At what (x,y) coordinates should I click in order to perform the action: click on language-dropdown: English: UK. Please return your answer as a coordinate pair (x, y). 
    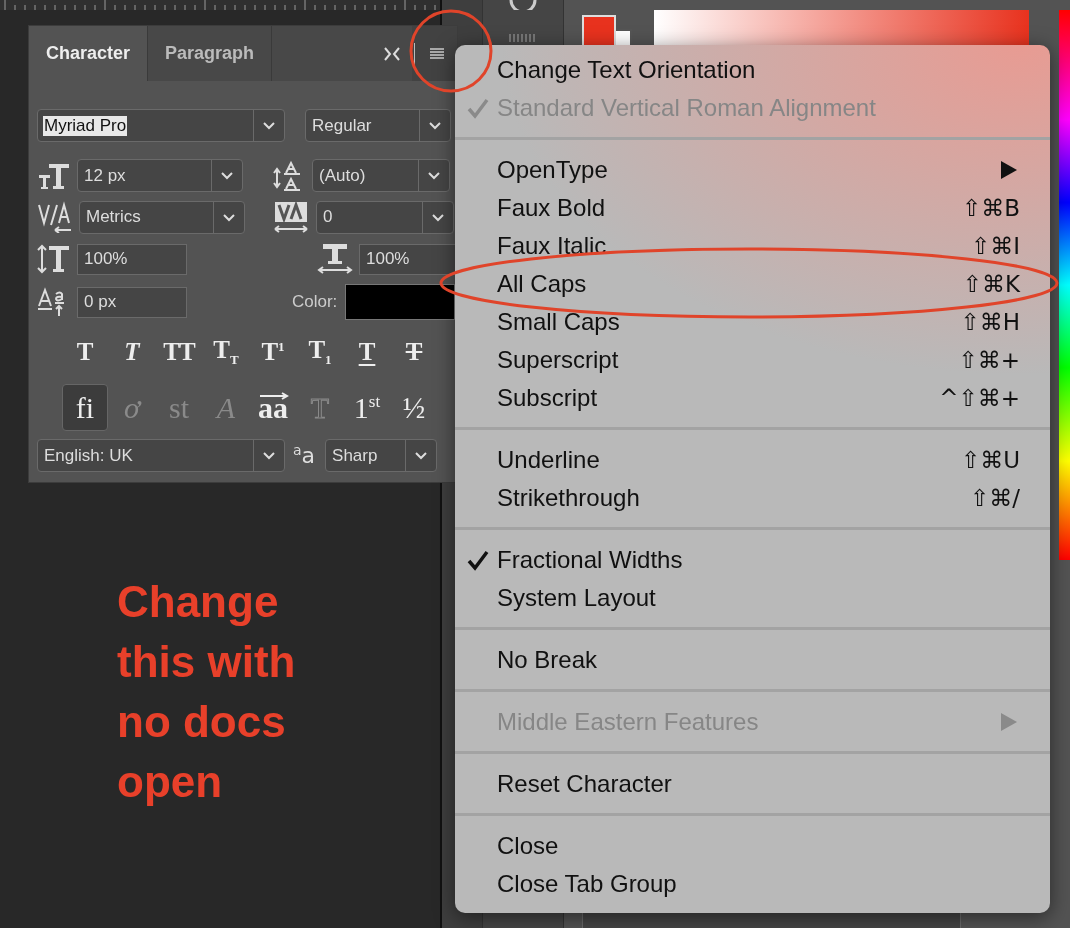
    Looking at the image, I should click on (161, 455).